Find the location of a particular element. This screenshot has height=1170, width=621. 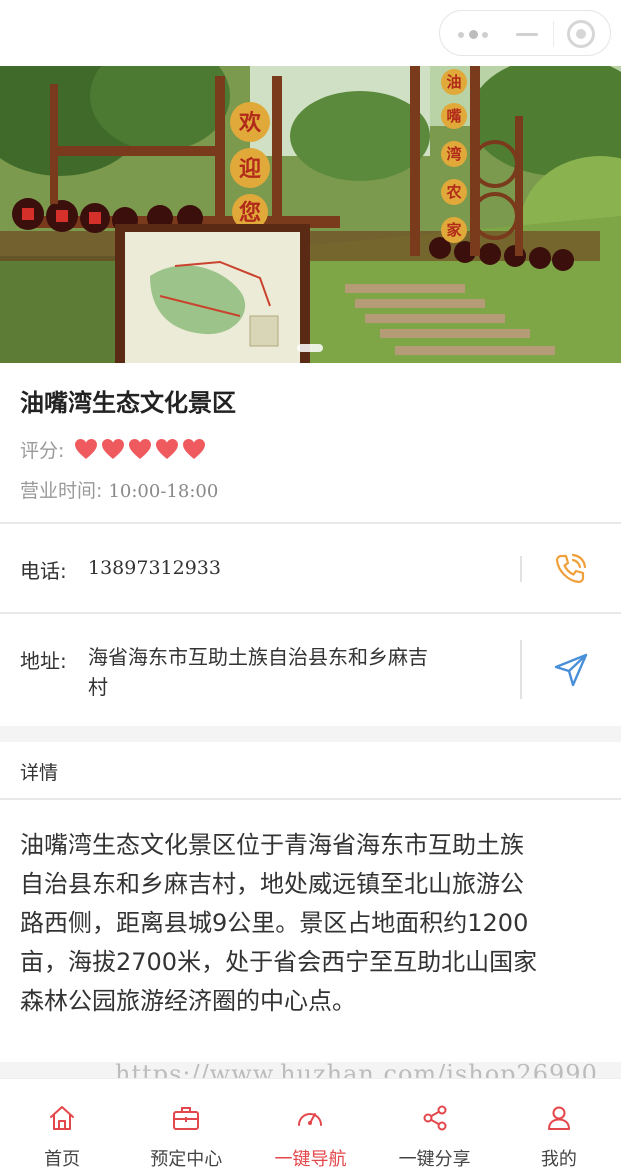

detail-heading: 详情 is located at coordinates (39, 773).